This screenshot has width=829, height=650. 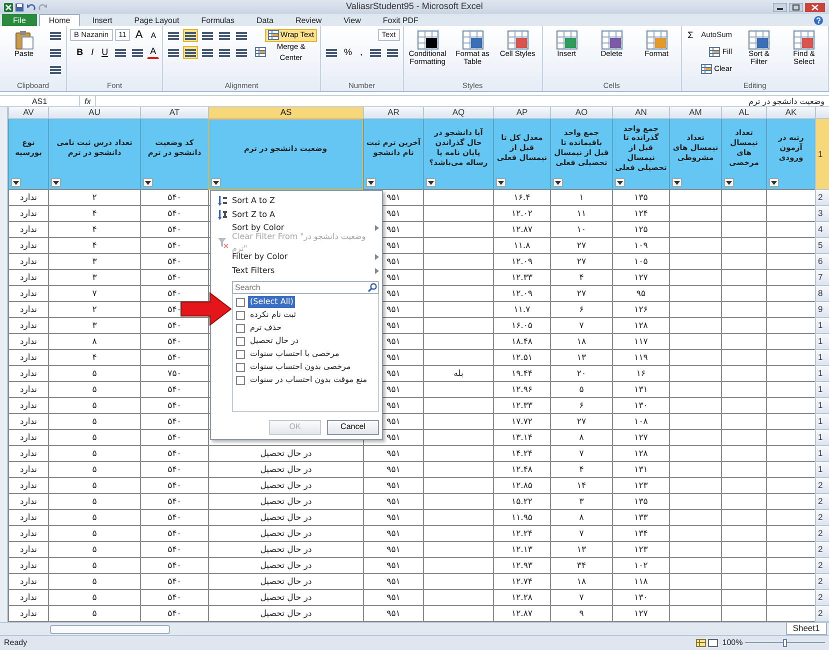 What do you see at coordinates (174, 113) in the screenshot?
I see `column-header: AT` at bounding box center [174, 113].